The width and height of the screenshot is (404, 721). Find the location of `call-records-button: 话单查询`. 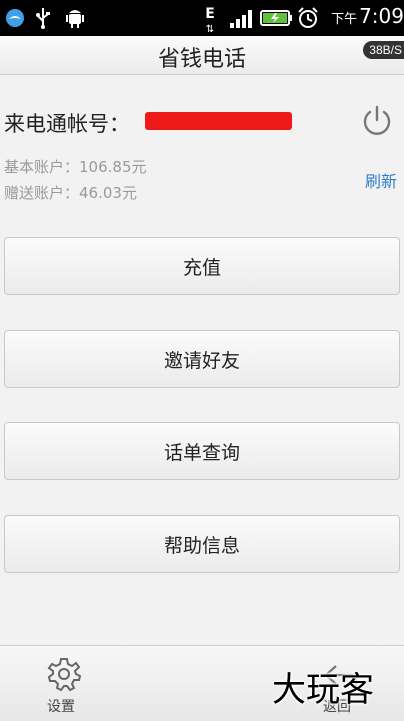

call-records-button: 话单查询 is located at coordinates (202, 451).